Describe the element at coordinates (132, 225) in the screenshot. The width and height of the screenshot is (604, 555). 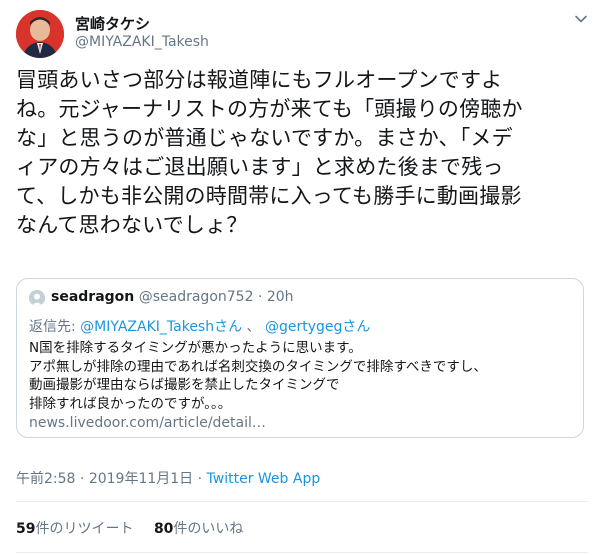
I see `tweet-line: なんて思わないでしょ？` at that location.